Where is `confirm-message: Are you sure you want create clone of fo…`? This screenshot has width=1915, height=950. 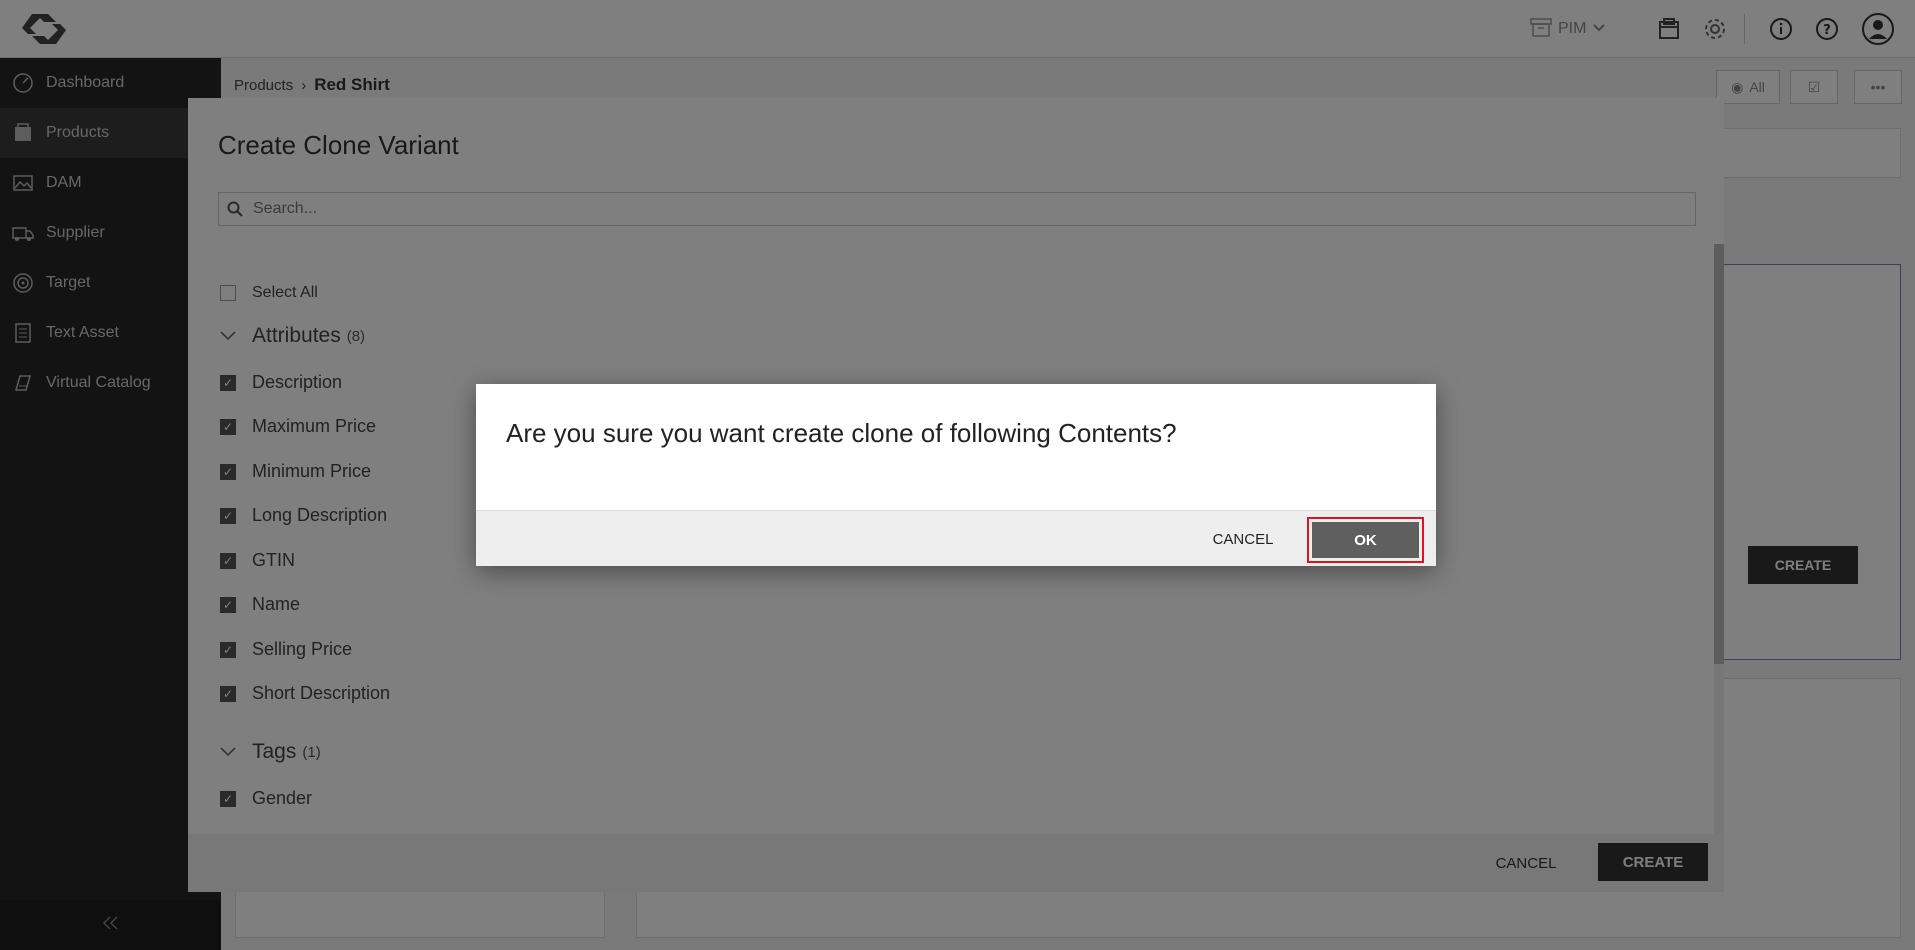
confirm-message: Are you sure you want create clone of fo… is located at coordinates (841, 433).